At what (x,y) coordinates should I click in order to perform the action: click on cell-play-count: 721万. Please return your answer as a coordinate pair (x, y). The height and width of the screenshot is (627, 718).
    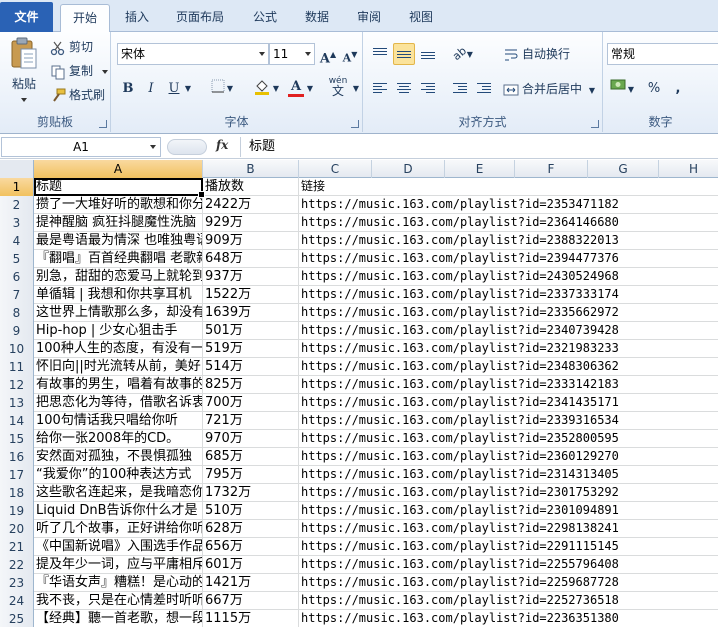
    Looking at the image, I should click on (251, 420).